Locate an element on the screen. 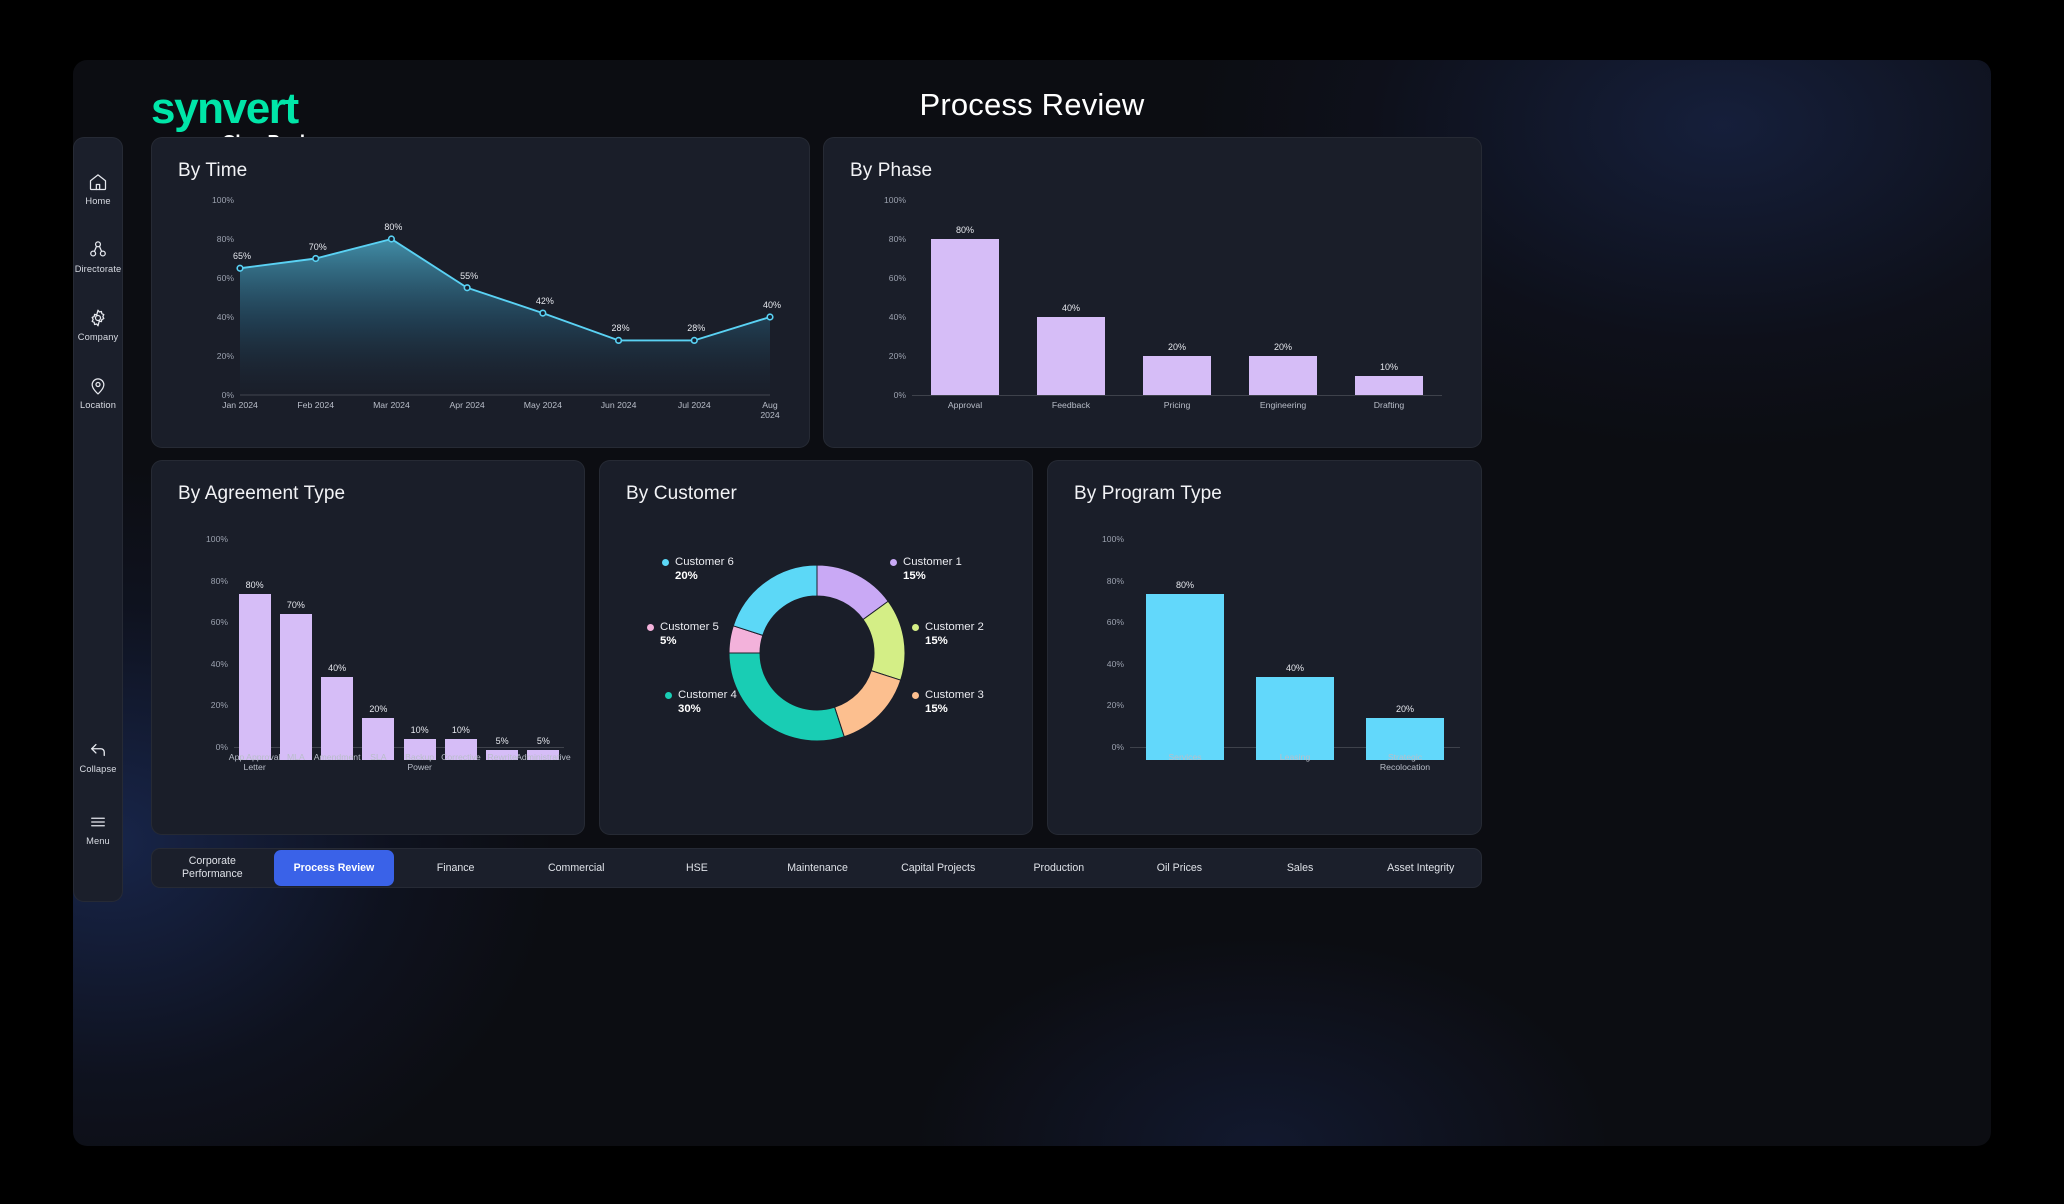 The image size is (2064, 1204). x-axis-tick: Jun 2024 is located at coordinates (618, 405).